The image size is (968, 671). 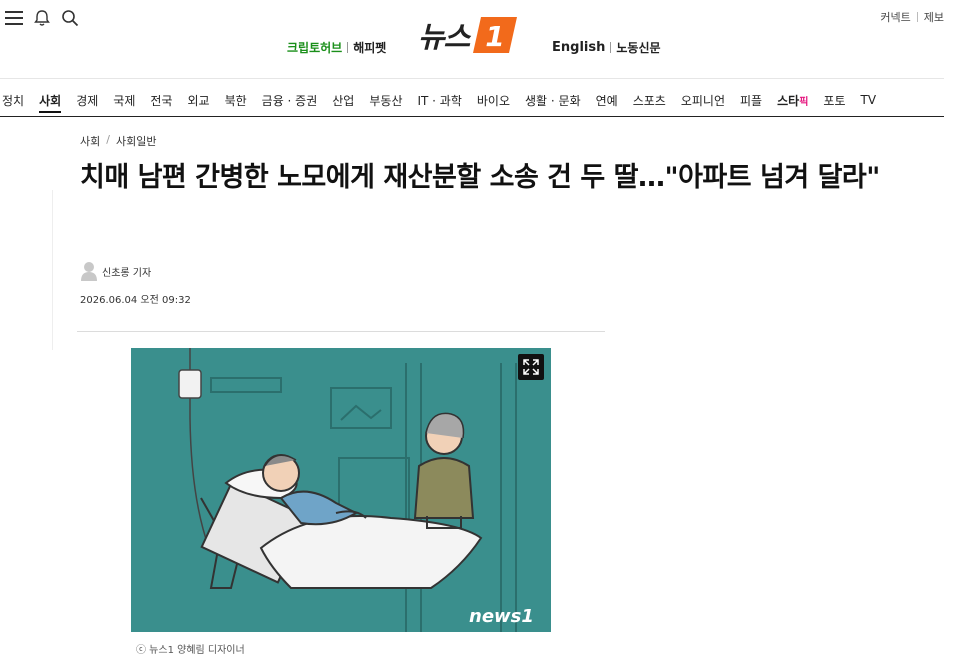 I want to click on search-icon, so click(x=70, y=18).